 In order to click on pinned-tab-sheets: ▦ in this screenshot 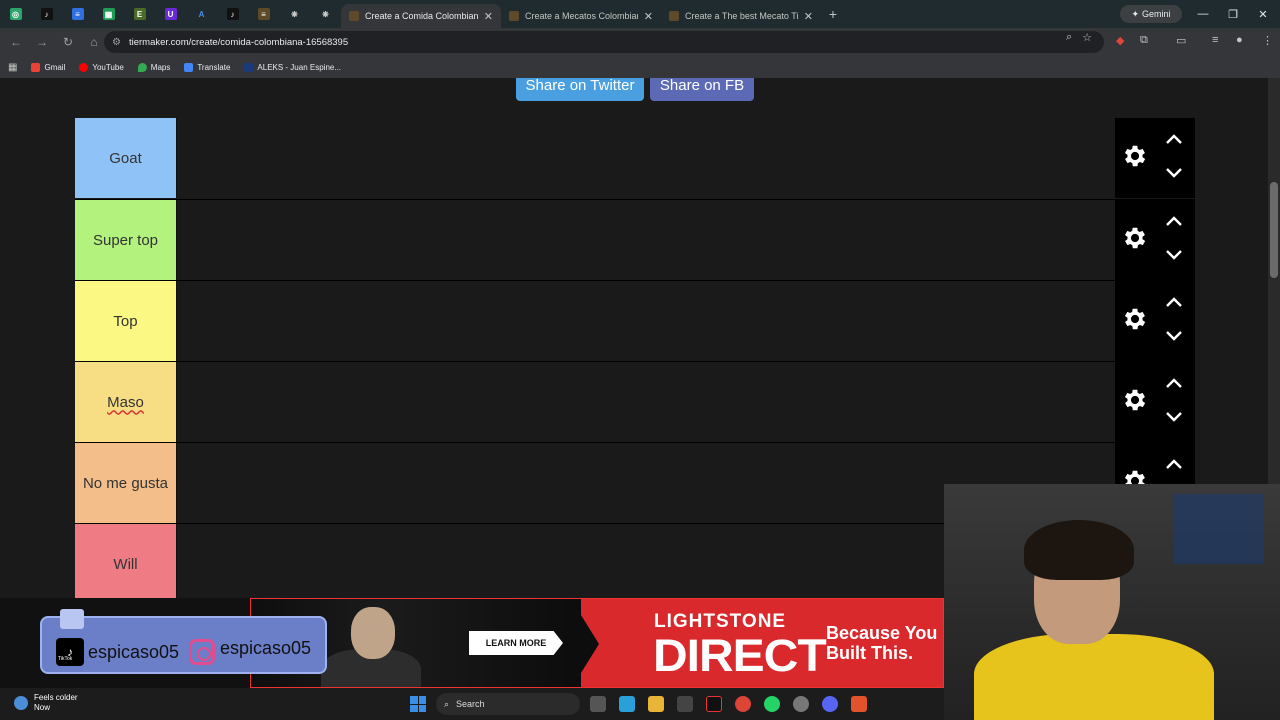, I will do `click(108, 14)`.